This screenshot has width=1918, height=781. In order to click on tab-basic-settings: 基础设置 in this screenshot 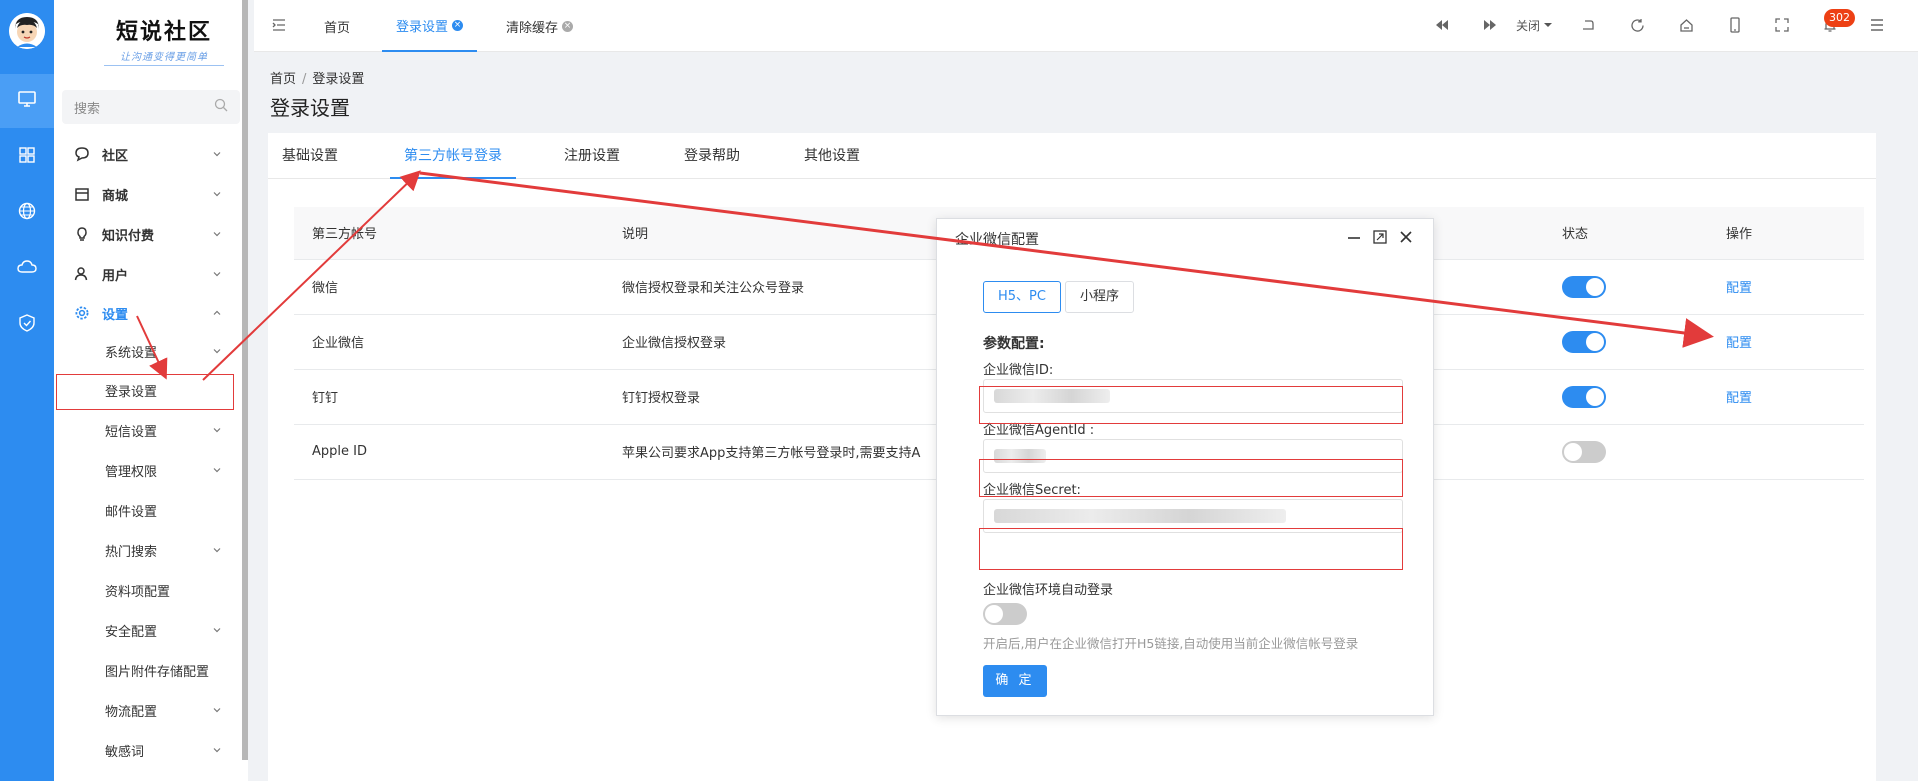, I will do `click(310, 156)`.